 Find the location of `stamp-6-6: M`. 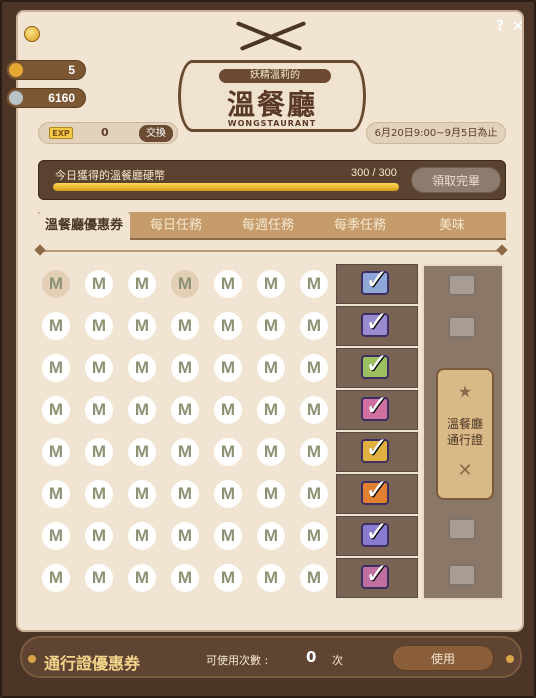

stamp-6-6: M is located at coordinates (271, 494).